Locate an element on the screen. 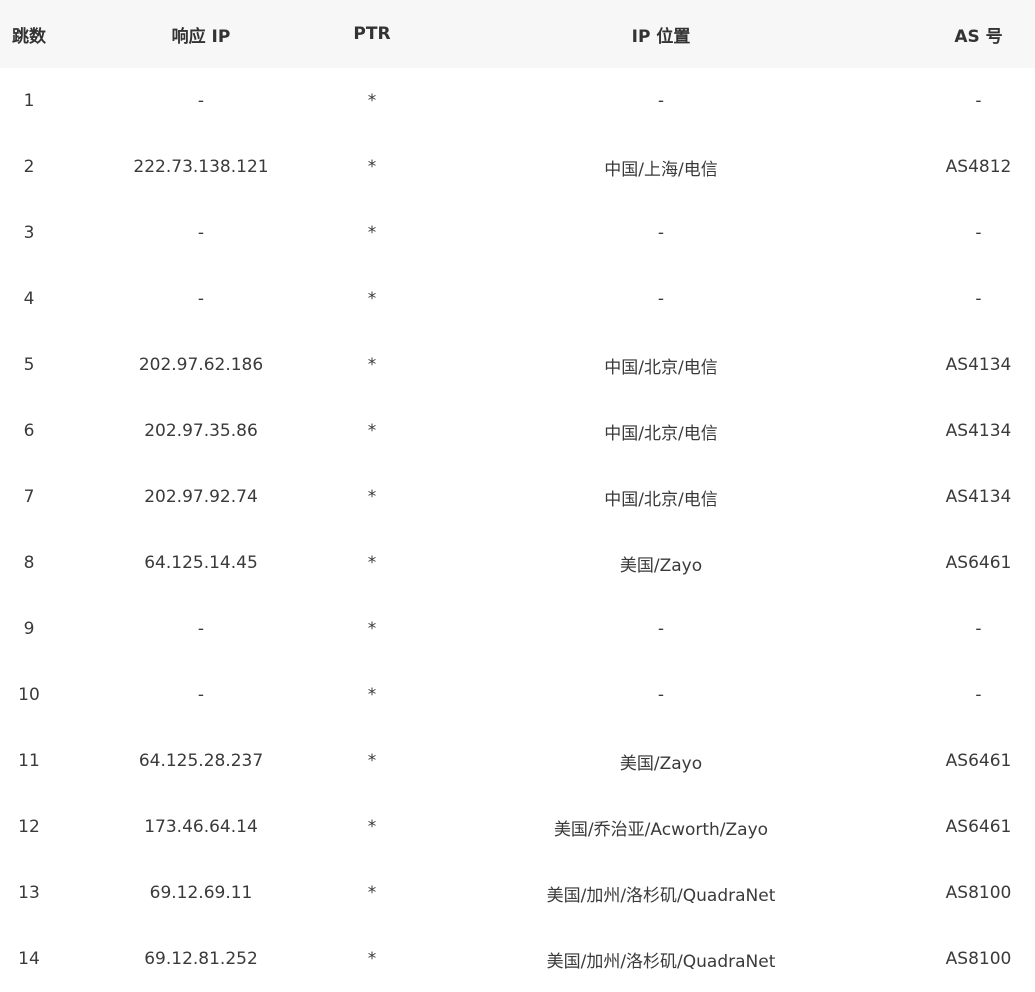  table-row: 6 202.97.35.86 * 中国/北京/电信 AS4134 is located at coordinates (517, 431).